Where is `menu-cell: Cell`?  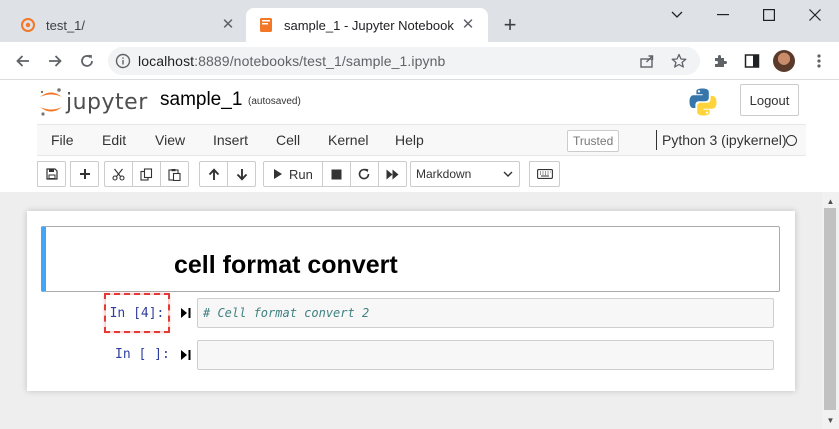 menu-cell: Cell is located at coordinates (288, 140).